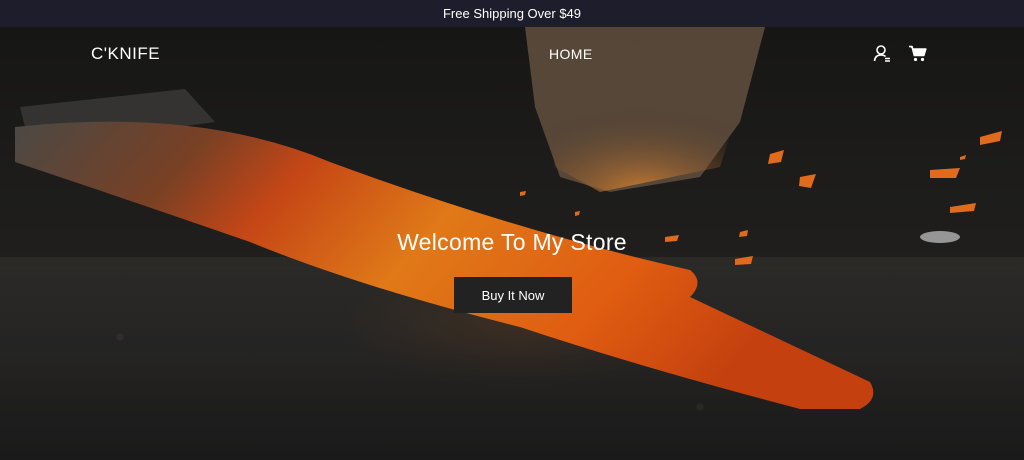  What do you see at coordinates (513, 295) in the screenshot?
I see `buy-it-now-button: Buy It Now` at bounding box center [513, 295].